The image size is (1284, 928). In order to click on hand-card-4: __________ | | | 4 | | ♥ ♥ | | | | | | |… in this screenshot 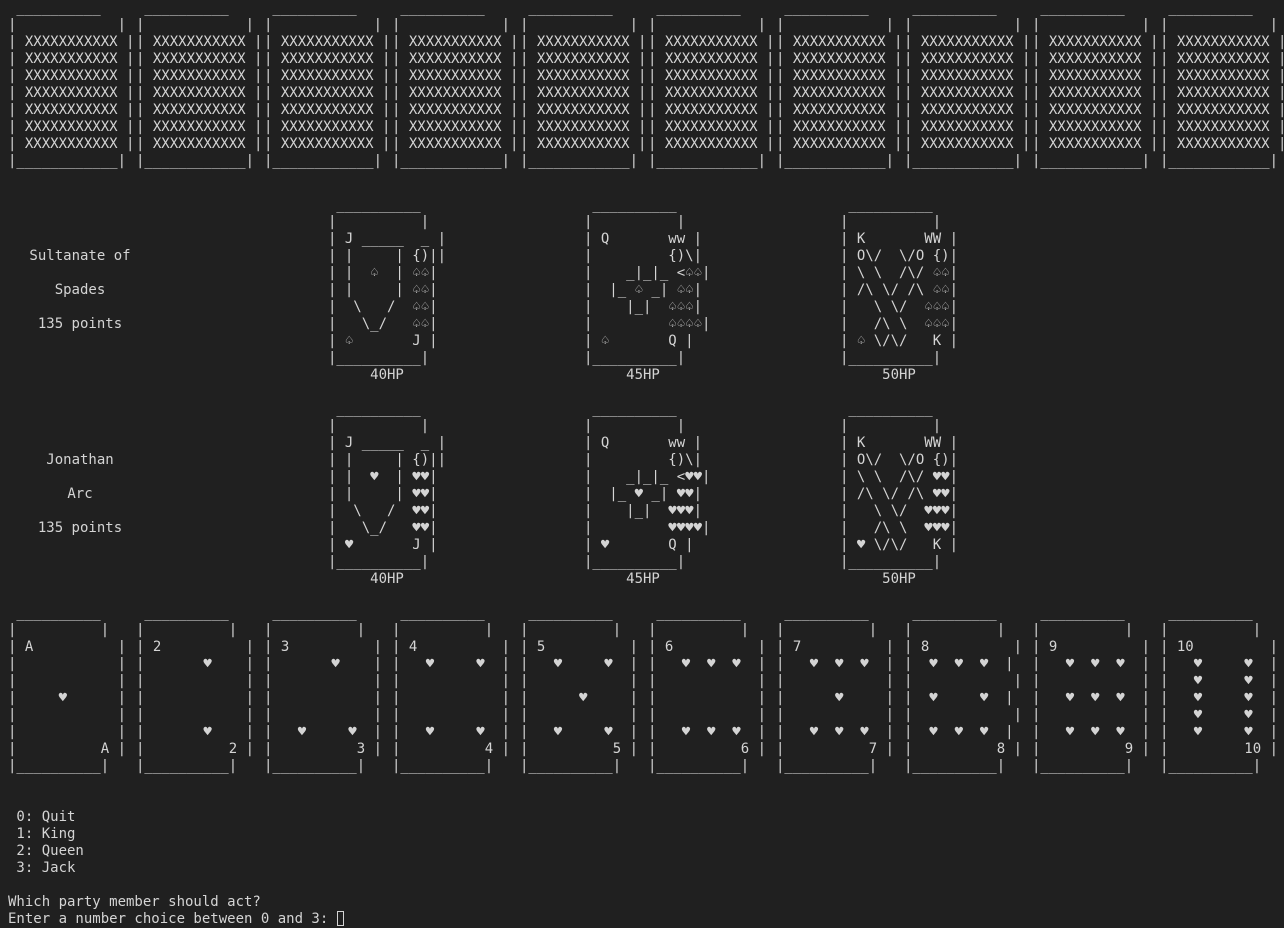, I will do `click(451, 690)`.